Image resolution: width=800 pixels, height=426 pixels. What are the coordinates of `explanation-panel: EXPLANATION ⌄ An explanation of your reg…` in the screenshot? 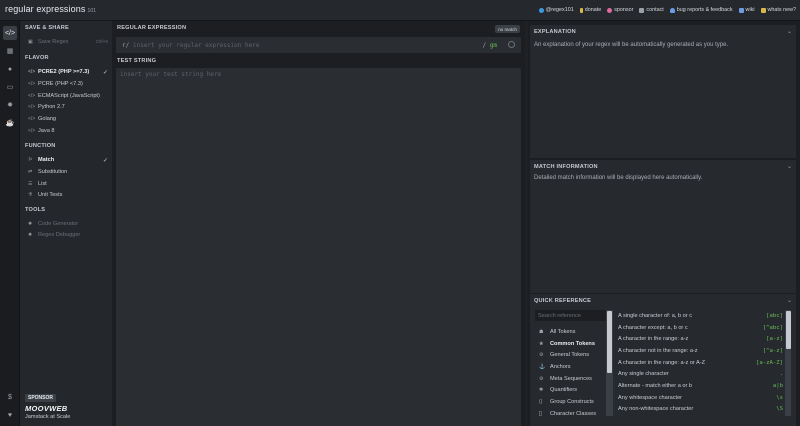 It's located at (663, 91).